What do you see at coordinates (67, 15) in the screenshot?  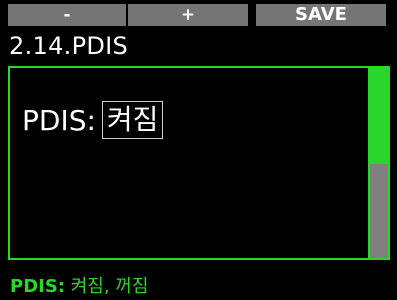 I see `minus-button: -` at bounding box center [67, 15].